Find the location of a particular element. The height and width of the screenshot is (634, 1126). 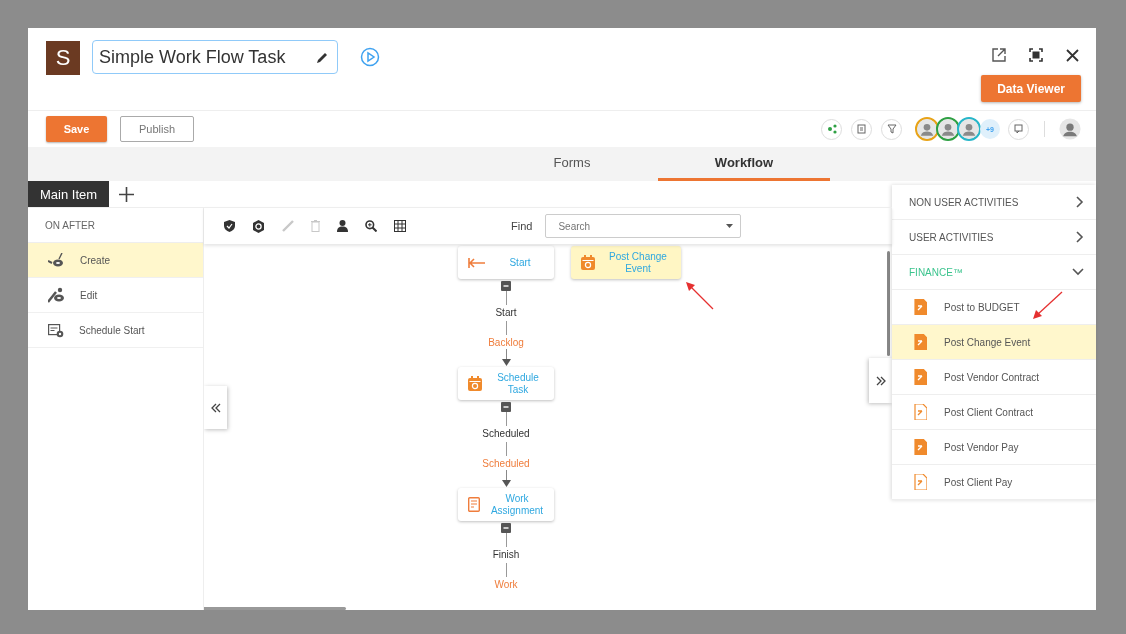

pencil-icon is located at coordinates (322, 57).